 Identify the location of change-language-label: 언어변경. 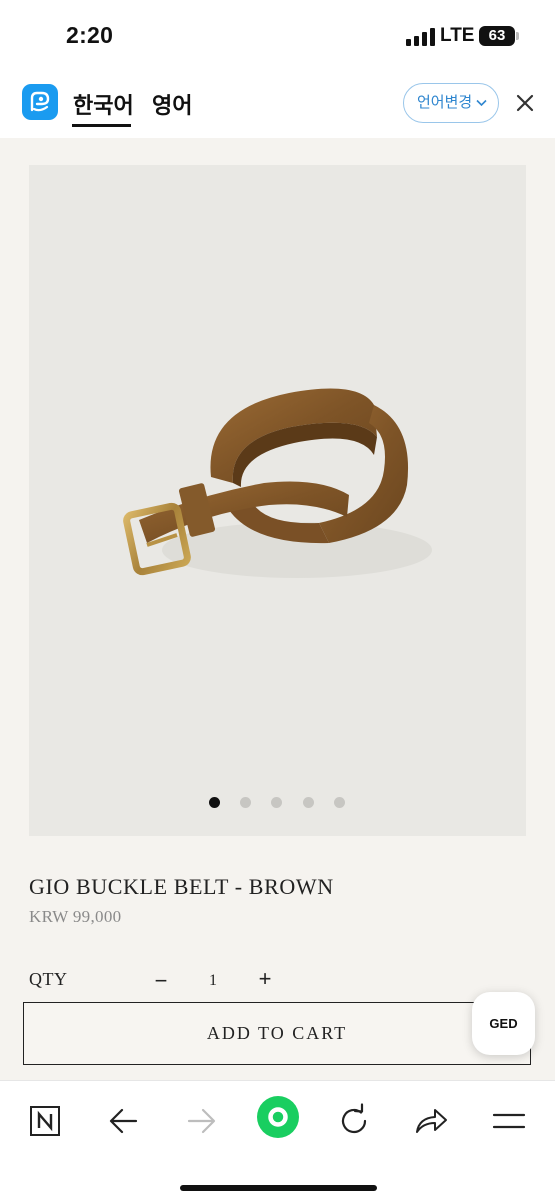
(445, 102).